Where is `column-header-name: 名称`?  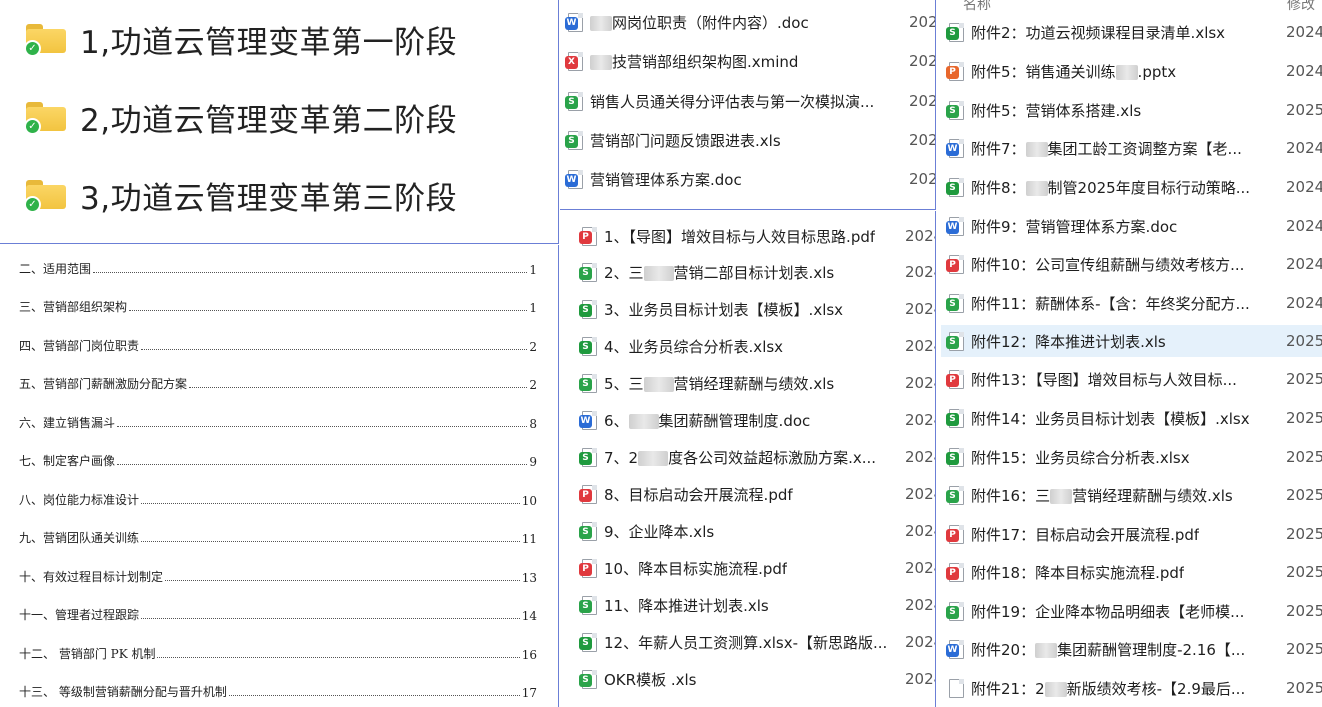
column-header-name: 名称 is located at coordinates (977, 6).